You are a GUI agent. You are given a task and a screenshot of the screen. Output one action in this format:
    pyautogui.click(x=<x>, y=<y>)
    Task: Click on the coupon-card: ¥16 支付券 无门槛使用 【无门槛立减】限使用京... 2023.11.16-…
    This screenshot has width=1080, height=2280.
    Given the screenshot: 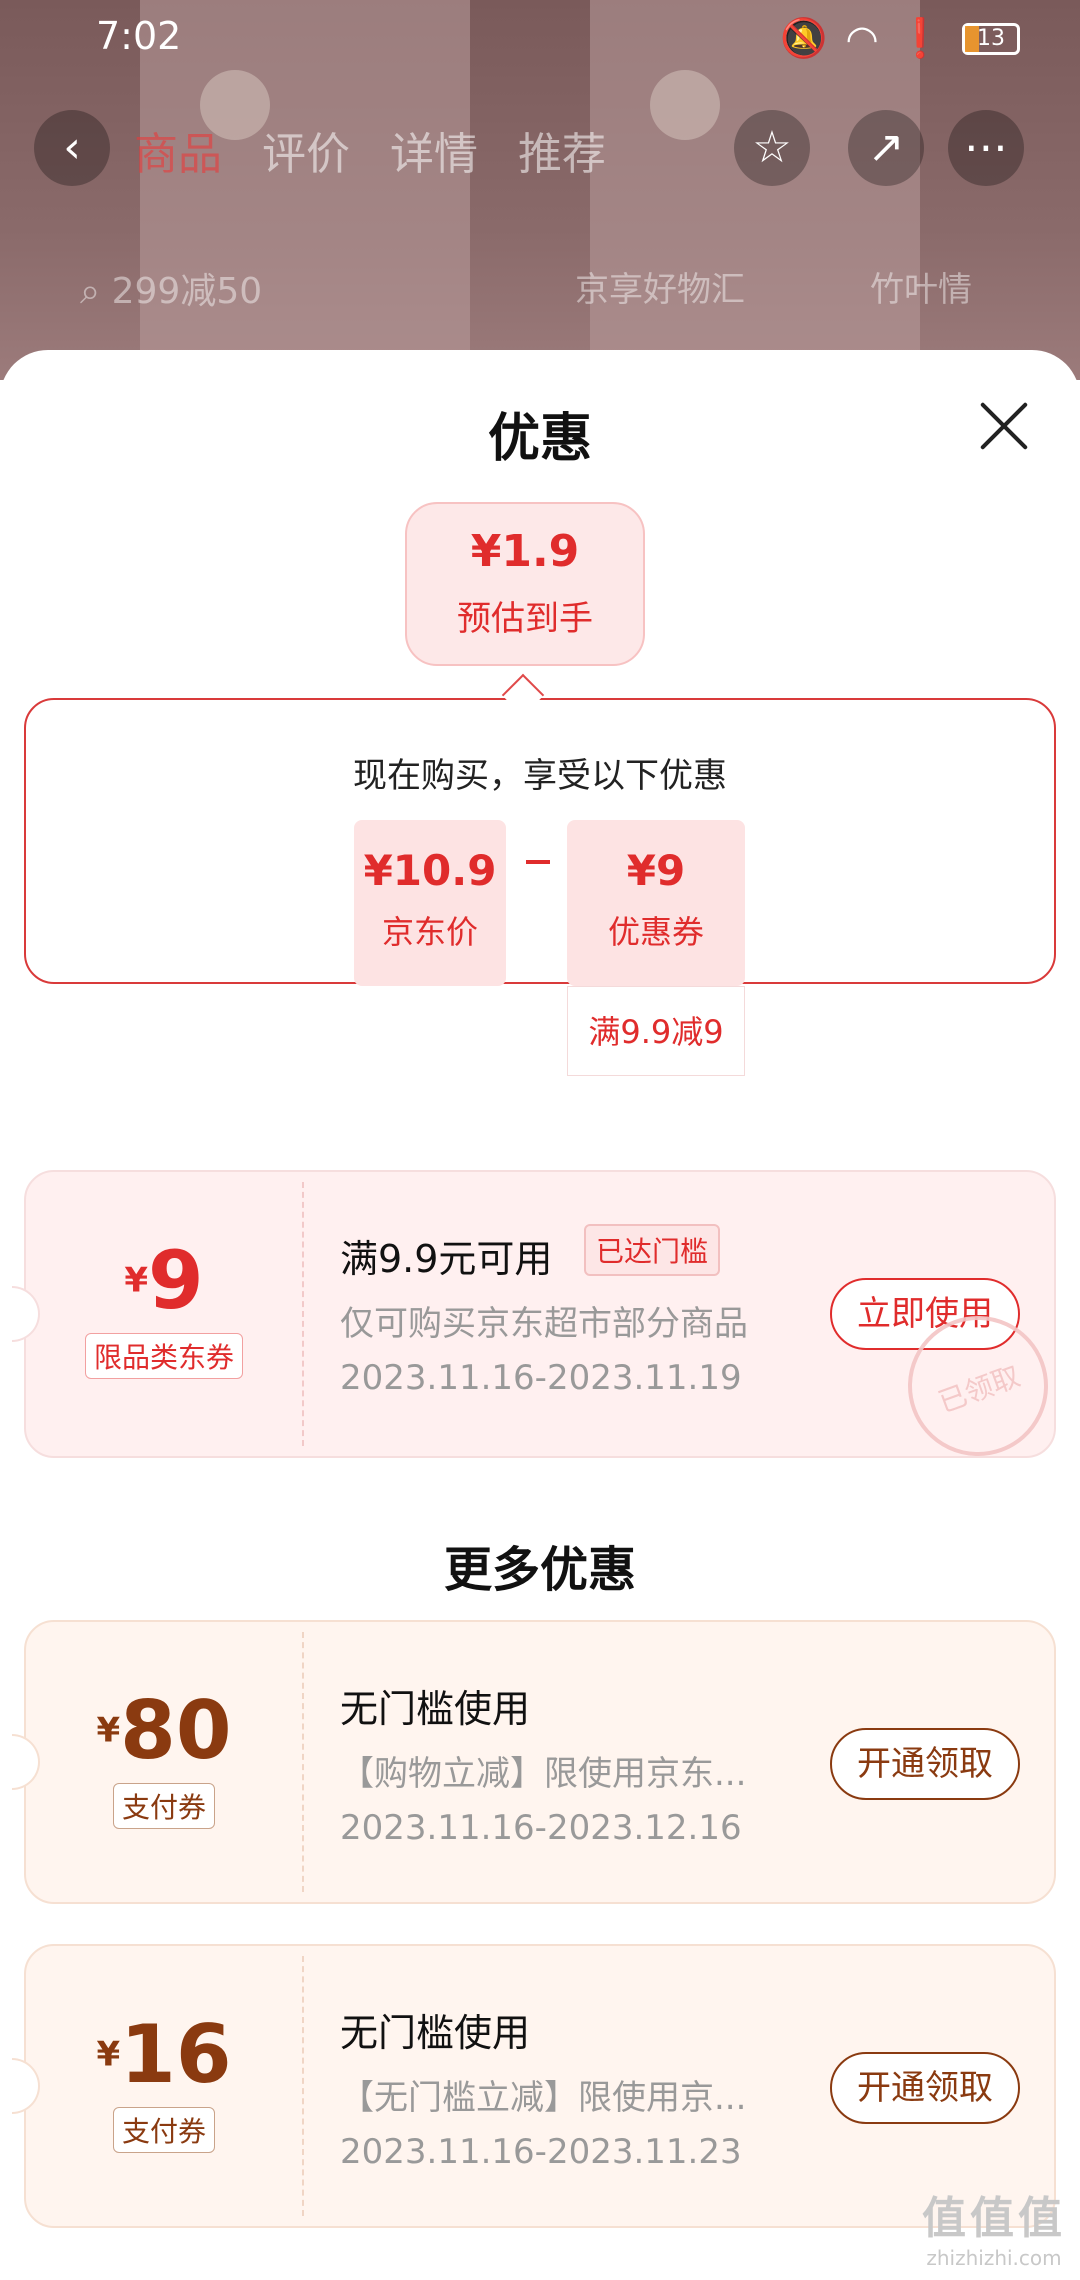 What is the action you would take?
    pyautogui.click(x=534, y=2086)
    